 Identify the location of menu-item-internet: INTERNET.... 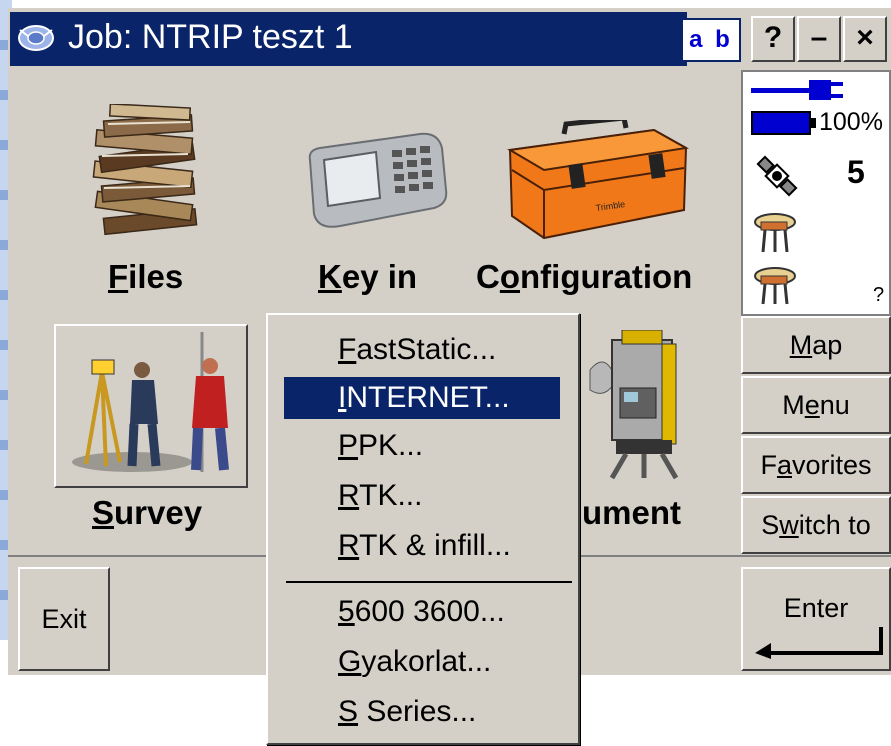
(422, 398).